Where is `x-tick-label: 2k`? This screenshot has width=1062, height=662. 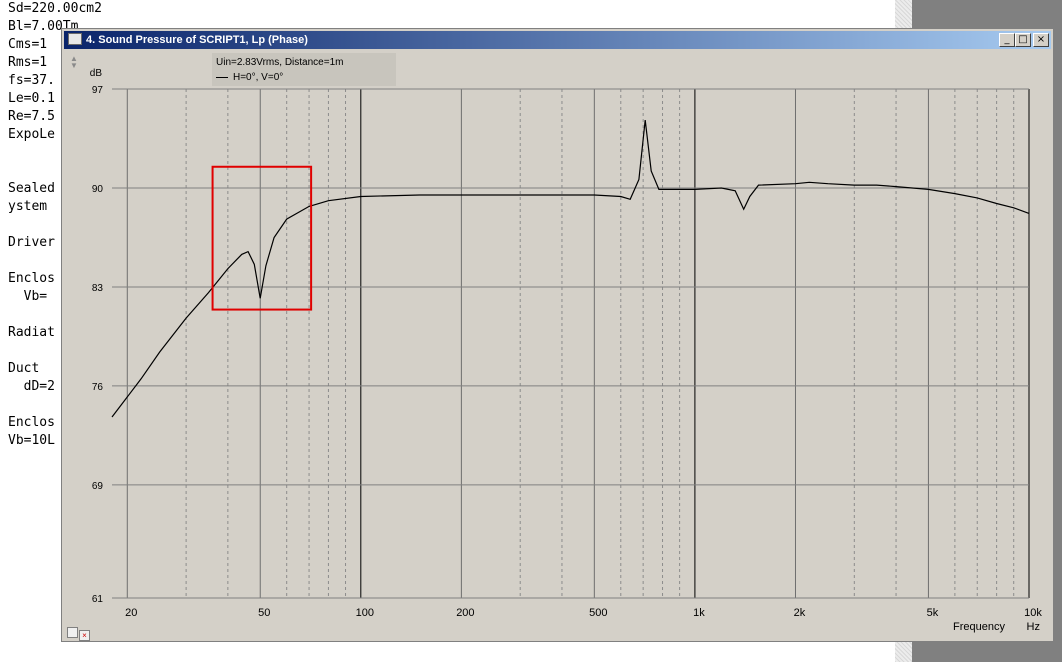
x-tick-label: 2k is located at coordinates (800, 613).